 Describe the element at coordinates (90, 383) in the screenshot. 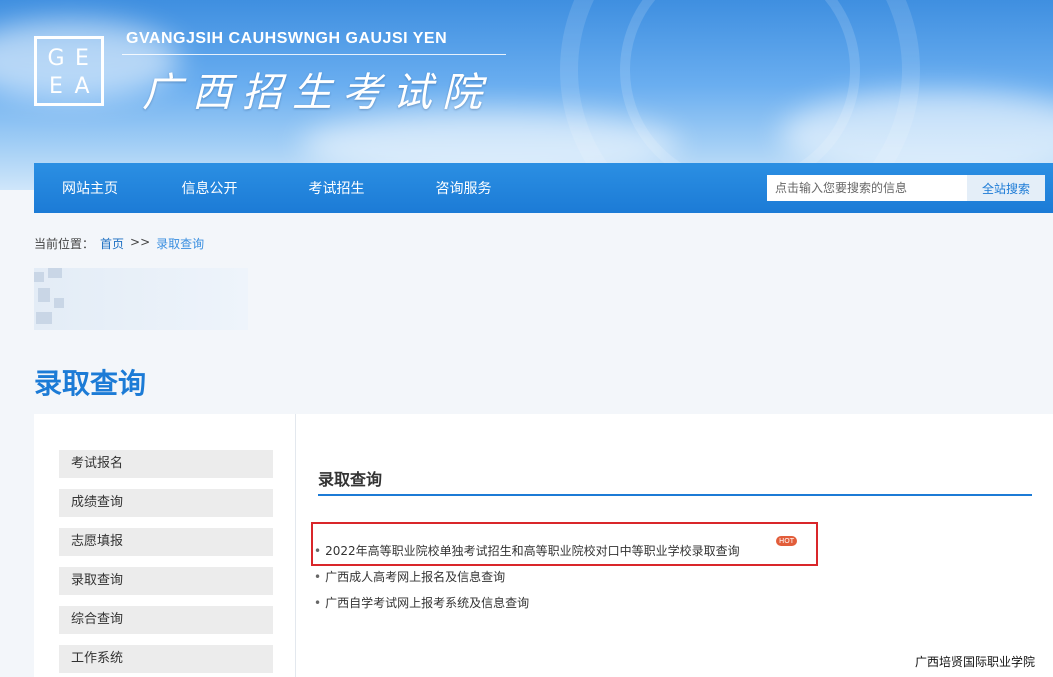

I see `page-title: 录取查询` at that location.